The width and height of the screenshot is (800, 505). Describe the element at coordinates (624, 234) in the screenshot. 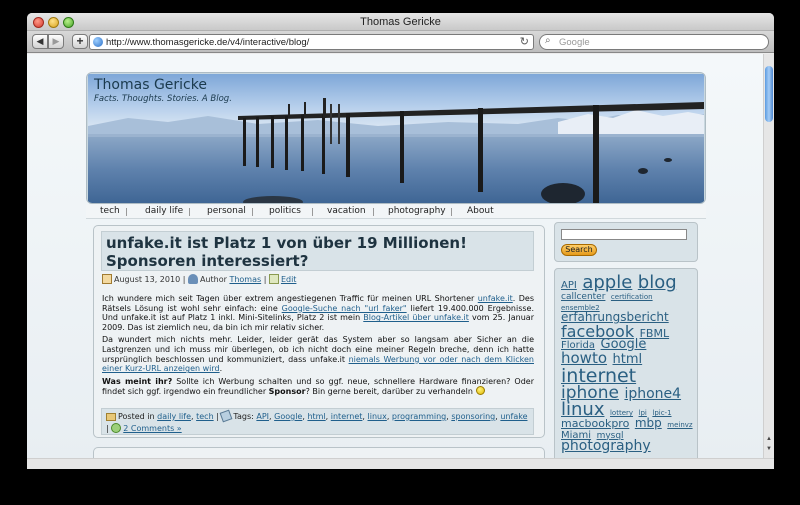

I see `sidebar-search-input` at that location.